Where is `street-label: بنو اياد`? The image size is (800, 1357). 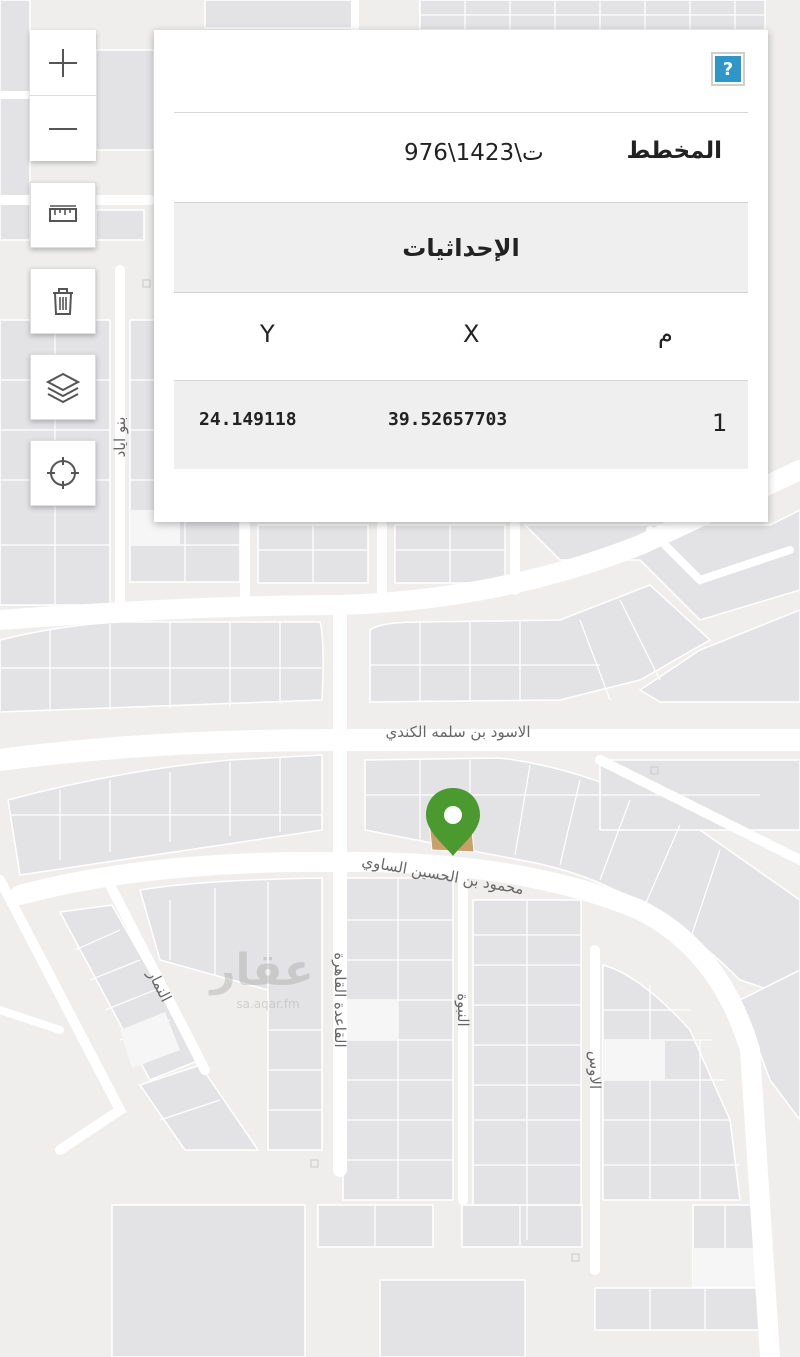
street-label: بنو اياد is located at coordinates (120, 437).